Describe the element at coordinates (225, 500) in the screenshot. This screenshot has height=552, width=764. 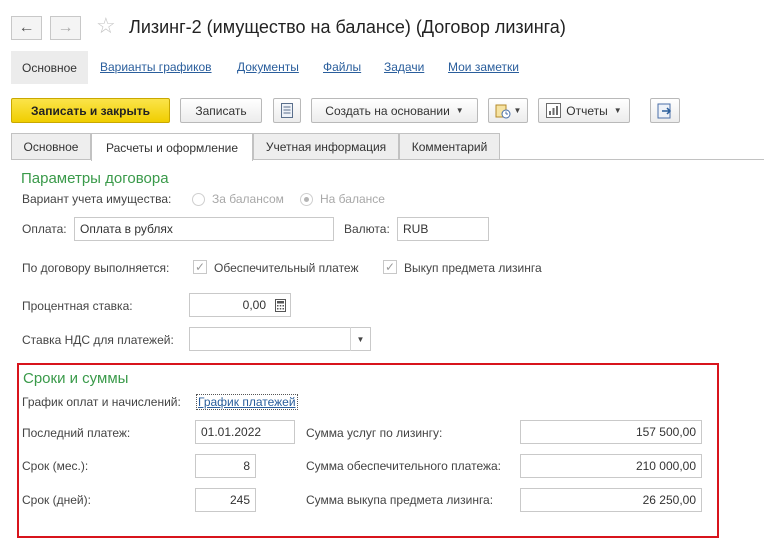
I see `term-days-field: 245` at that location.